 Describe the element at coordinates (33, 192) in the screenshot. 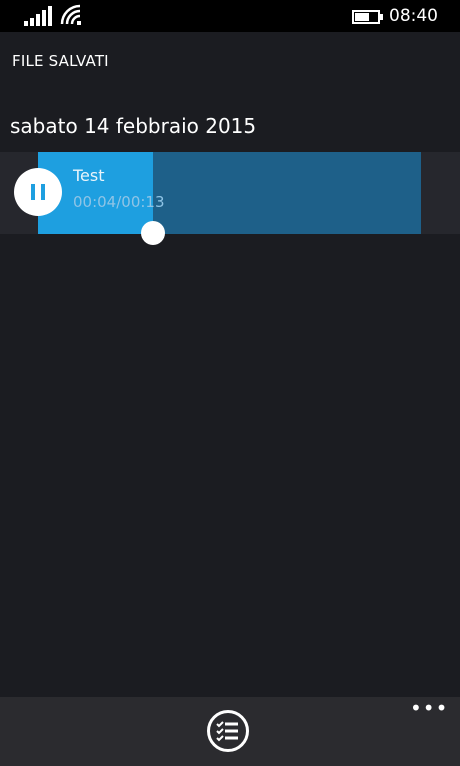

I see `pause-icon` at that location.